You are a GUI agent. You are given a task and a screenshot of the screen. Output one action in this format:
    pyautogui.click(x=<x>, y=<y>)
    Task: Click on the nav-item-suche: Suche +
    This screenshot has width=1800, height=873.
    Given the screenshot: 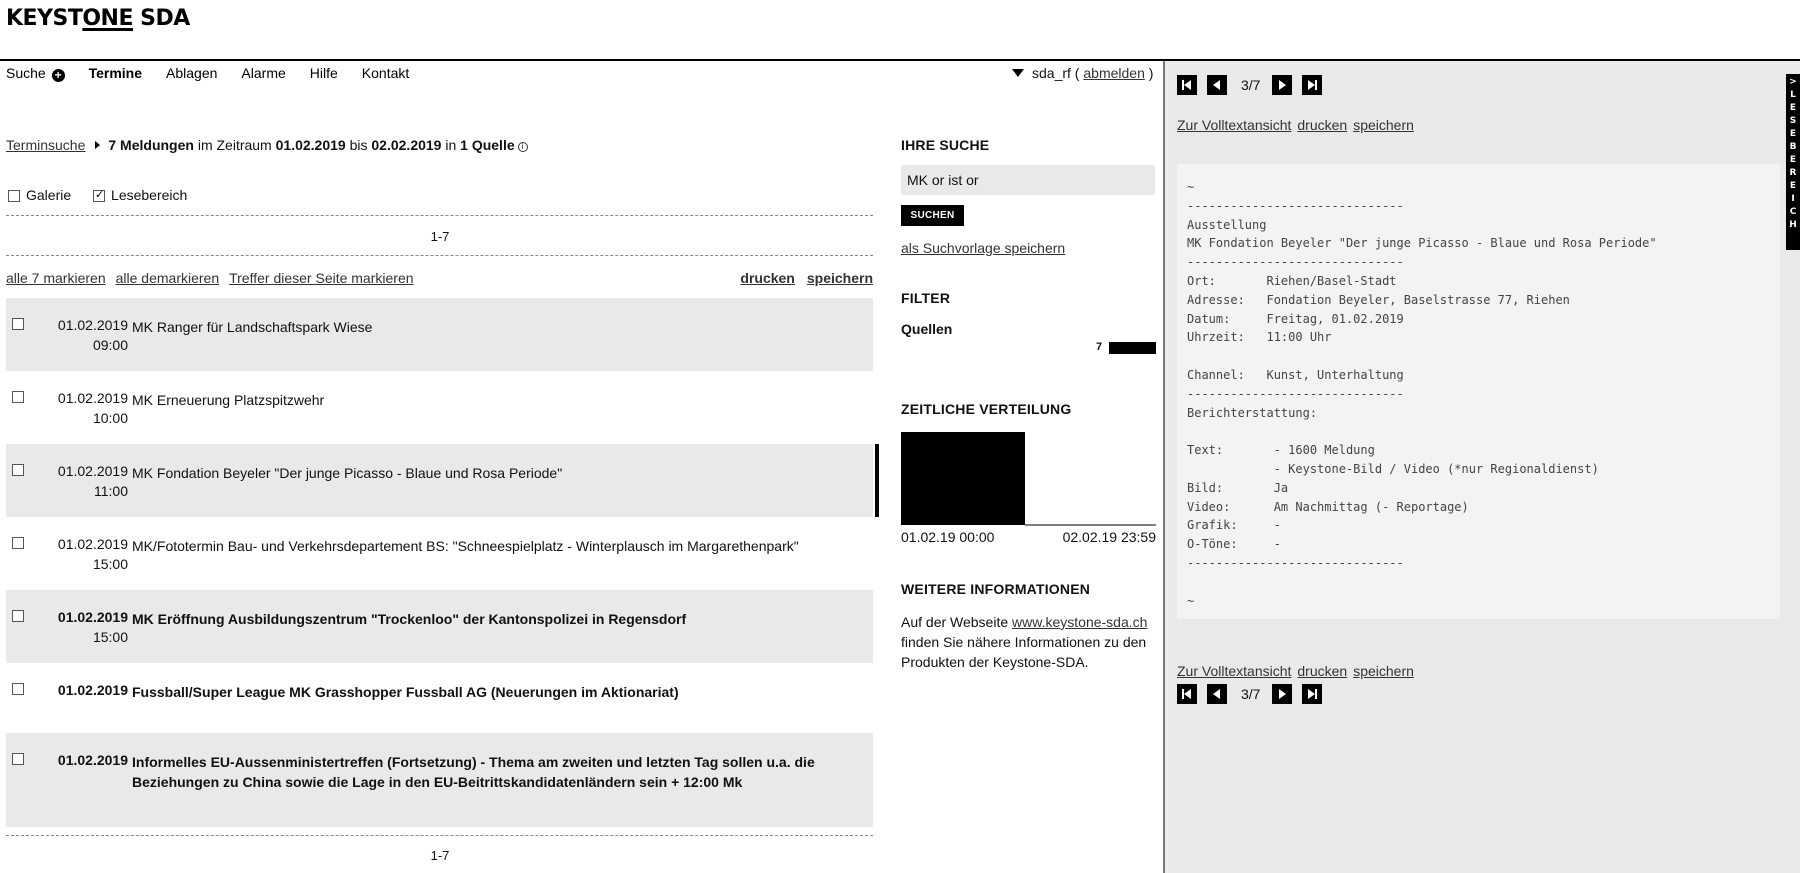 What is the action you would take?
    pyautogui.click(x=35, y=73)
    